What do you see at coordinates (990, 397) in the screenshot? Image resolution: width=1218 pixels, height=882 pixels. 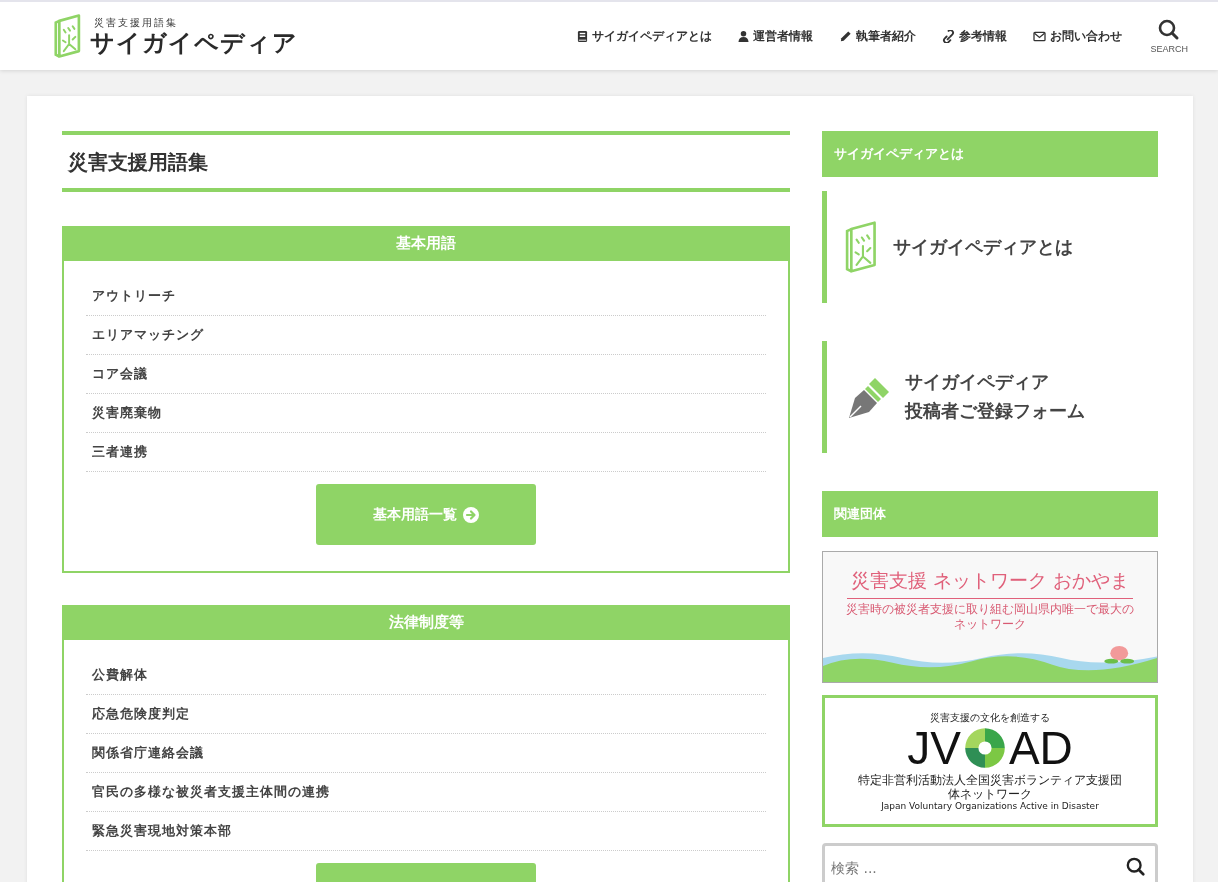 I see `form-banner: サイガイペディア 投稿者ご登録フォーム` at bounding box center [990, 397].